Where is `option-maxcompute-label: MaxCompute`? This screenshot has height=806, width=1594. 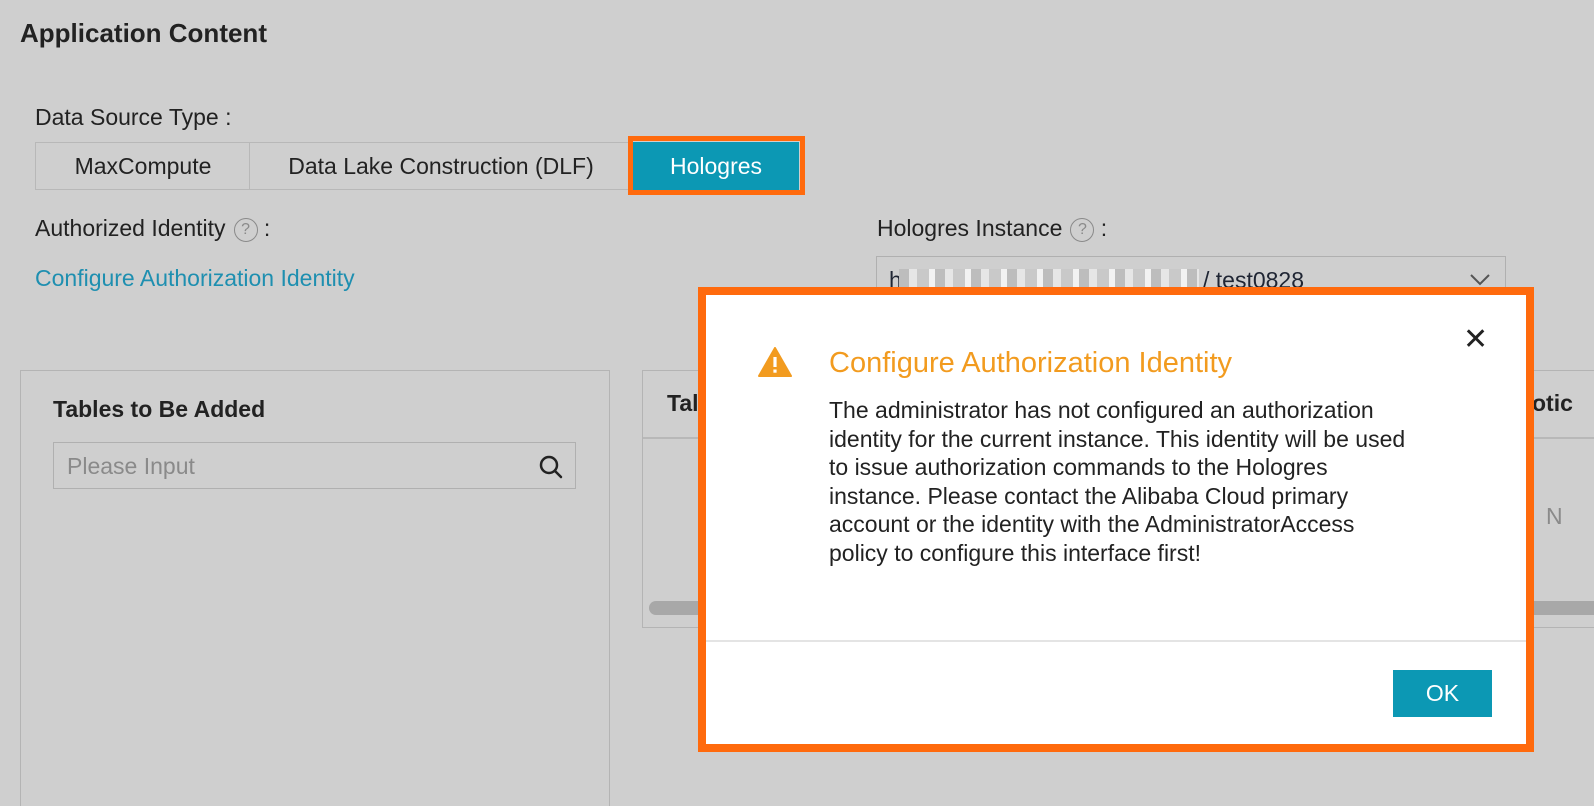 option-maxcompute-label: MaxCompute is located at coordinates (143, 165).